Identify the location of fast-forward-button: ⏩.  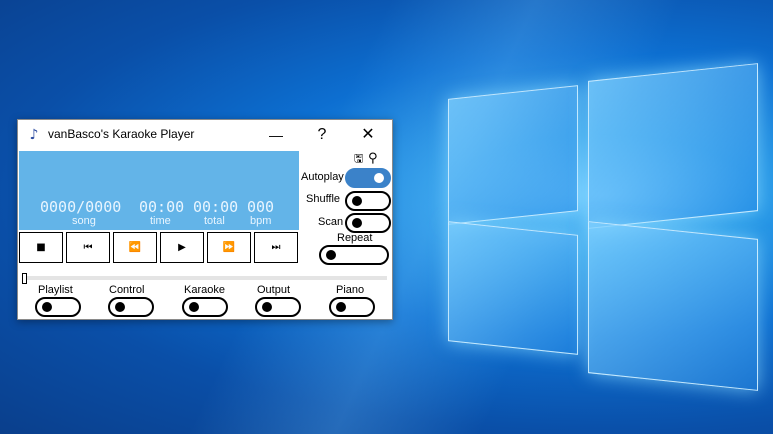
(229, 247).